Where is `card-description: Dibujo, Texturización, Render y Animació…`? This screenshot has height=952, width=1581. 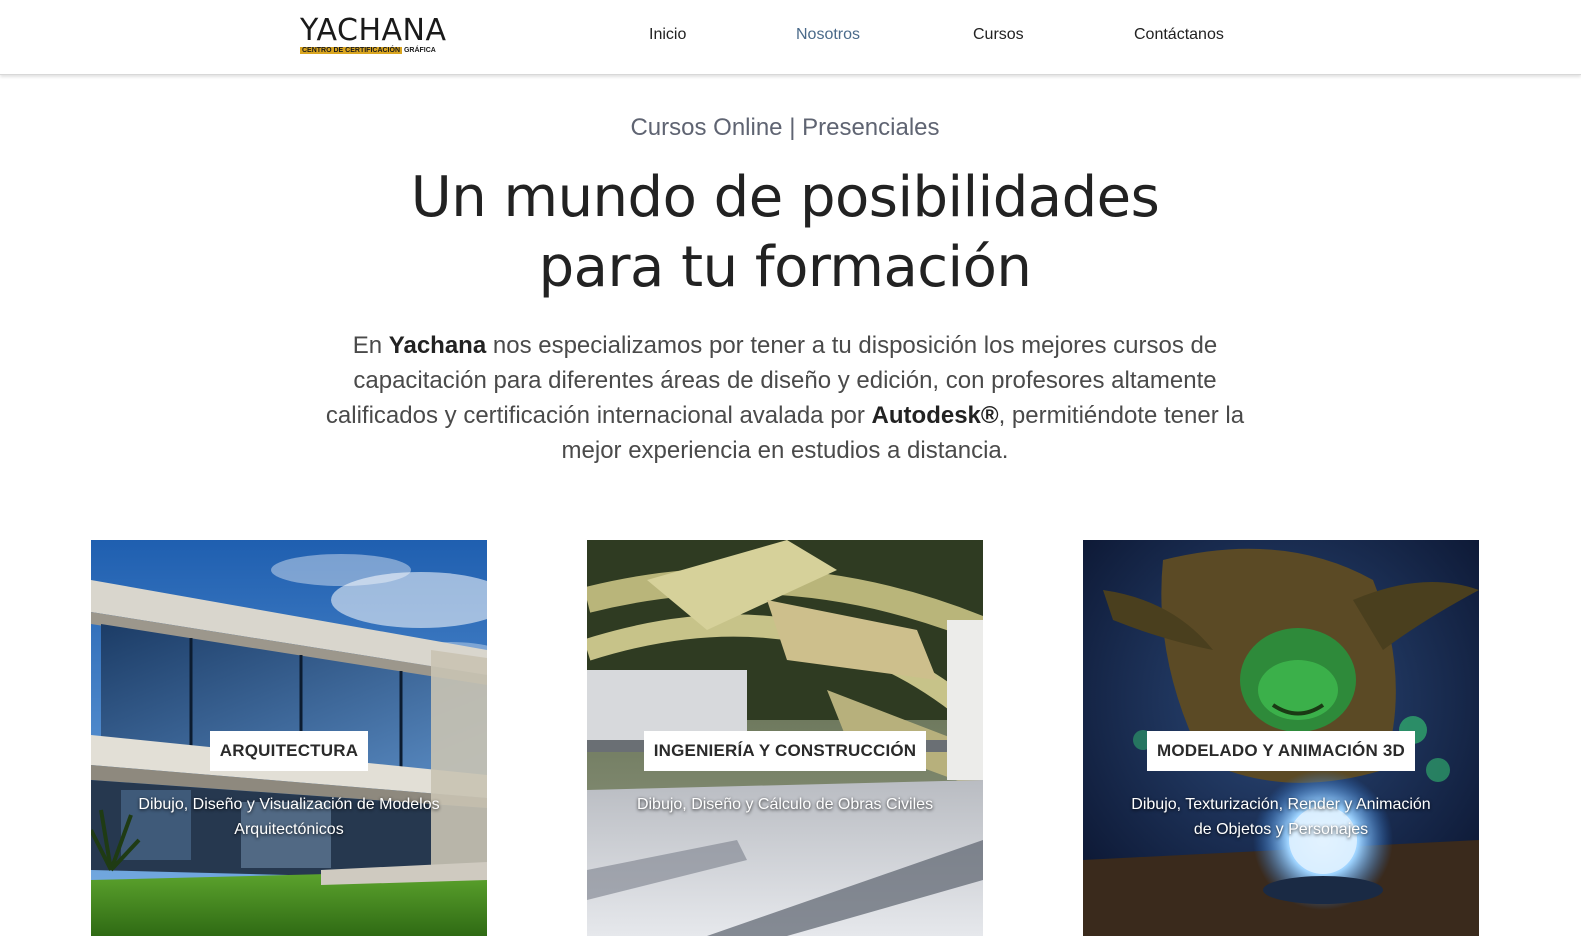 card-description: Dibujo, Texturización, Render y Animació… is located at coordinates (1281, 817).